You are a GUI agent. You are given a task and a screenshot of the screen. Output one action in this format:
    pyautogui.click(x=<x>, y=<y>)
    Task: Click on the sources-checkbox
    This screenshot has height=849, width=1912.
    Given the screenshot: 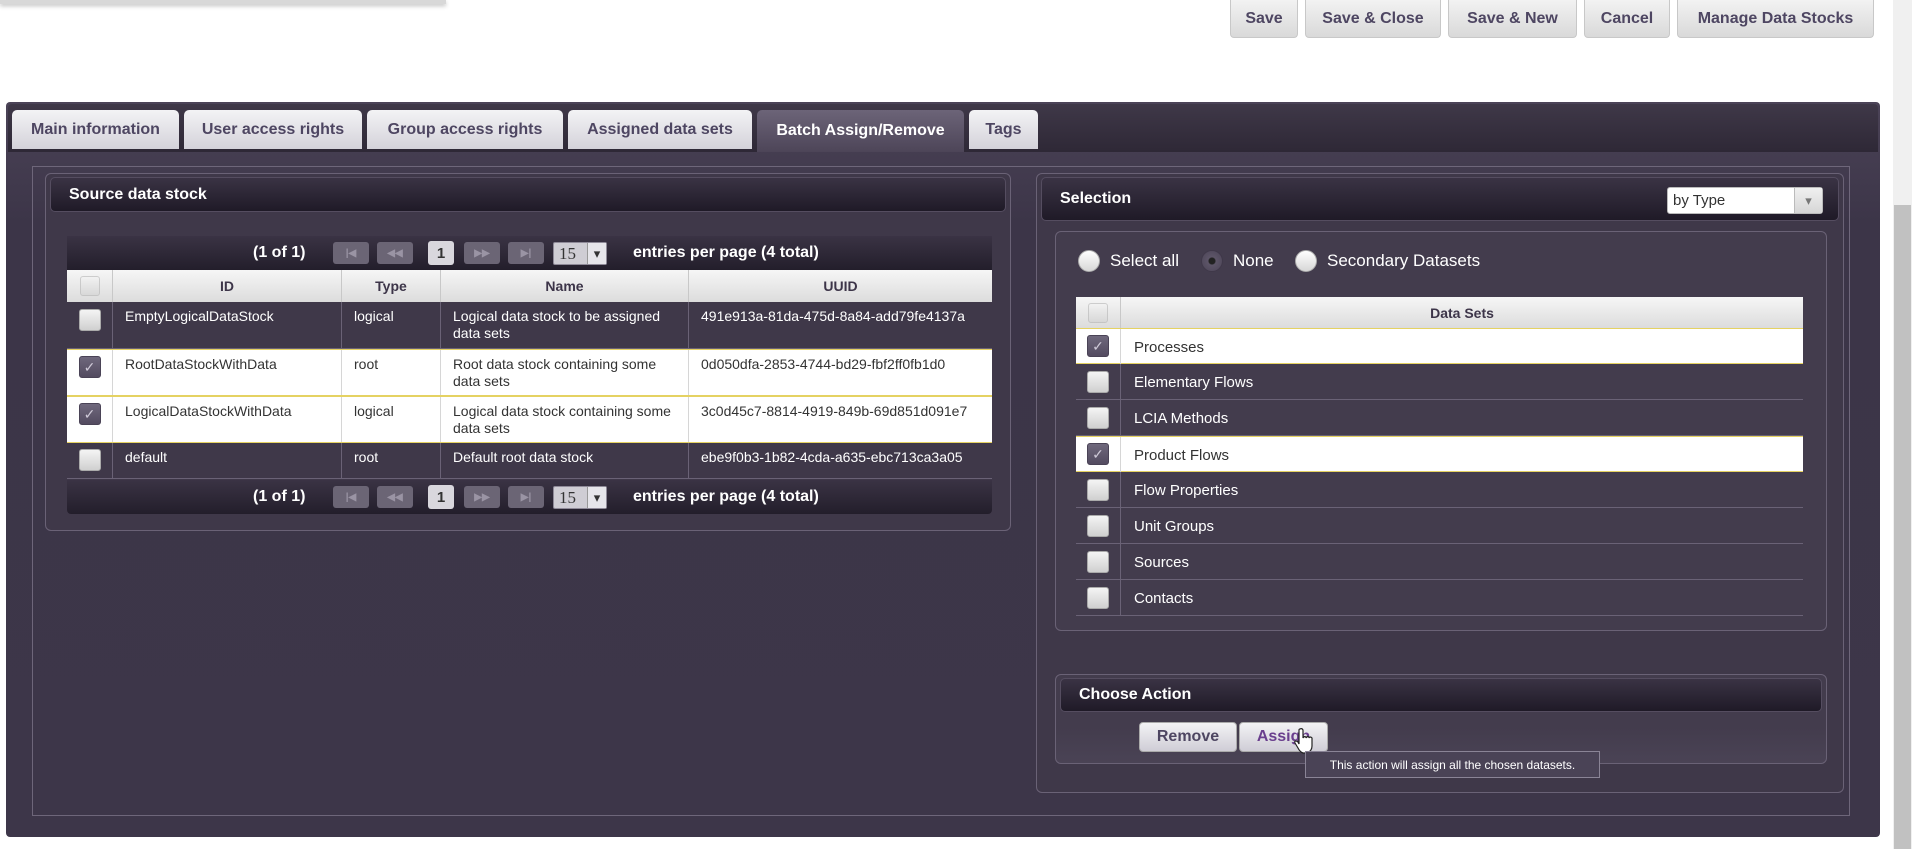 What is the action you would take?
    pyautogui.click(x=1098, y=562)
    